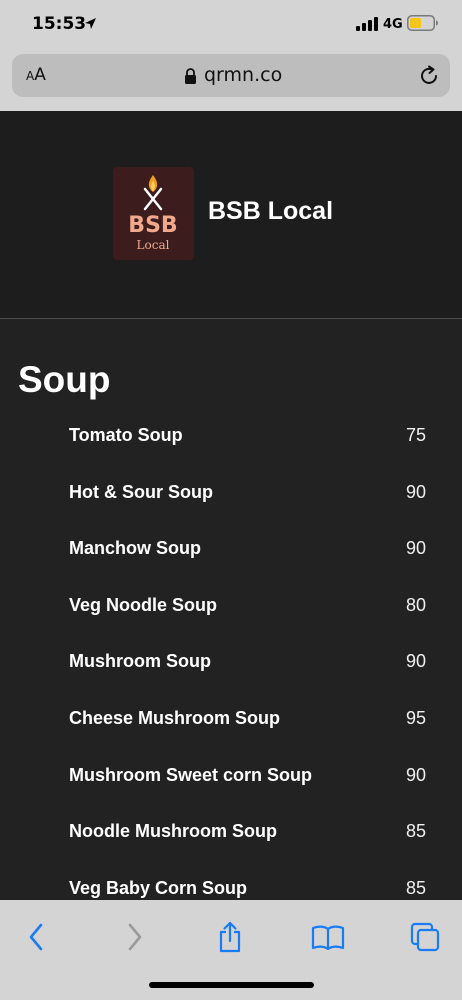  I want to click on home-indicator, so click(231, 985).